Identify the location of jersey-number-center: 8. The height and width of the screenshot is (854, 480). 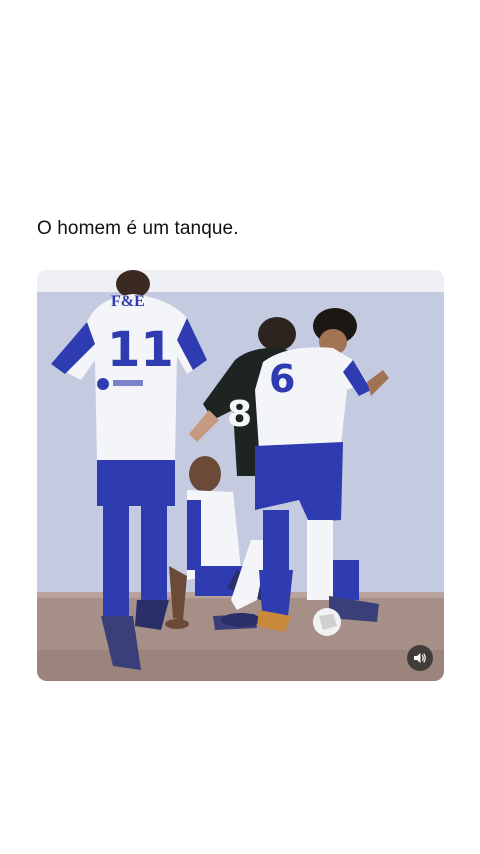
(239, 414).